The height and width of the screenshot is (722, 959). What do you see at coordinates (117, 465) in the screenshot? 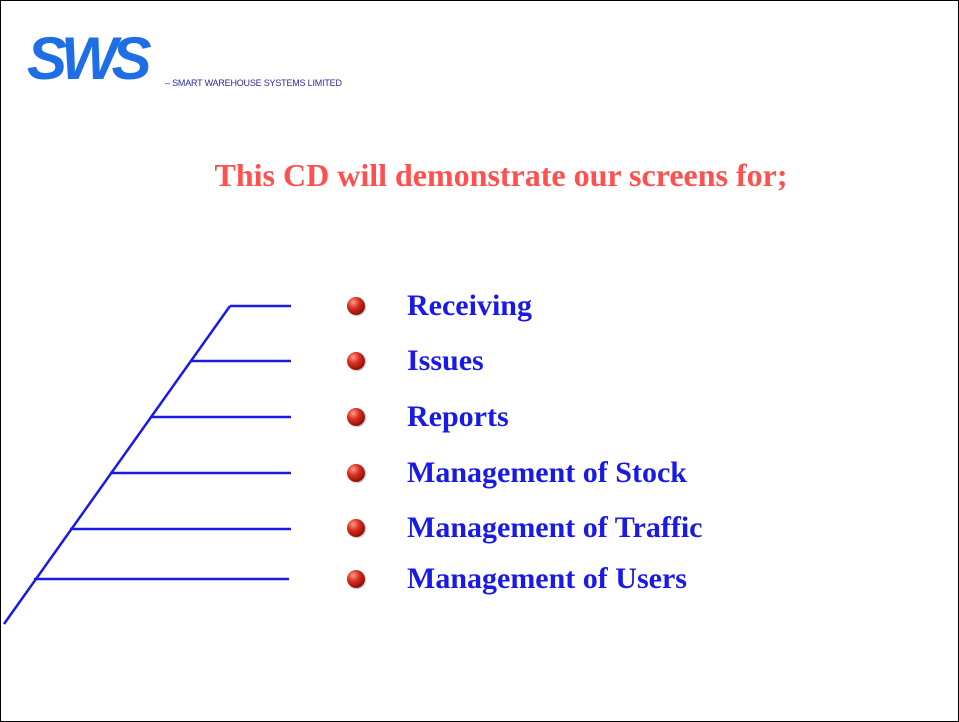
I see `diagonal-line` at bounding box center [117, 465].